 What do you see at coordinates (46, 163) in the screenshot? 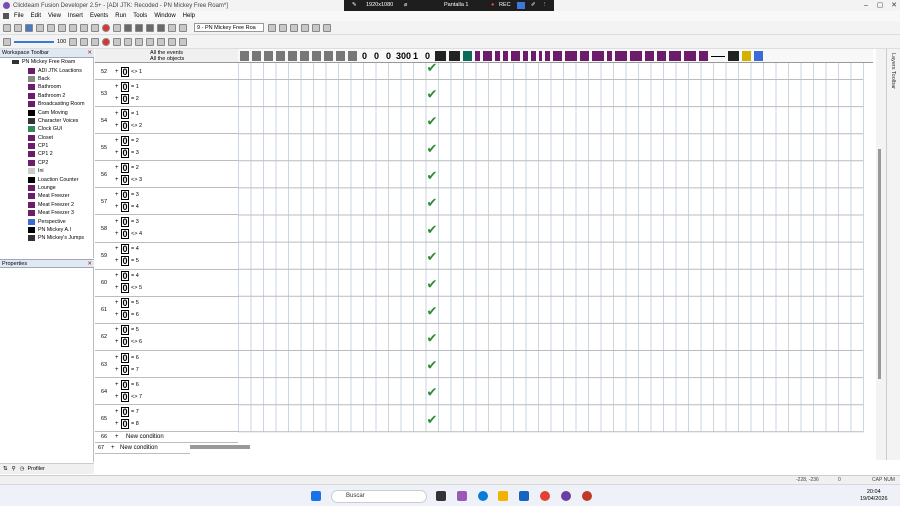
I see `tree-item: CP2` at bounding box center [46, 163].